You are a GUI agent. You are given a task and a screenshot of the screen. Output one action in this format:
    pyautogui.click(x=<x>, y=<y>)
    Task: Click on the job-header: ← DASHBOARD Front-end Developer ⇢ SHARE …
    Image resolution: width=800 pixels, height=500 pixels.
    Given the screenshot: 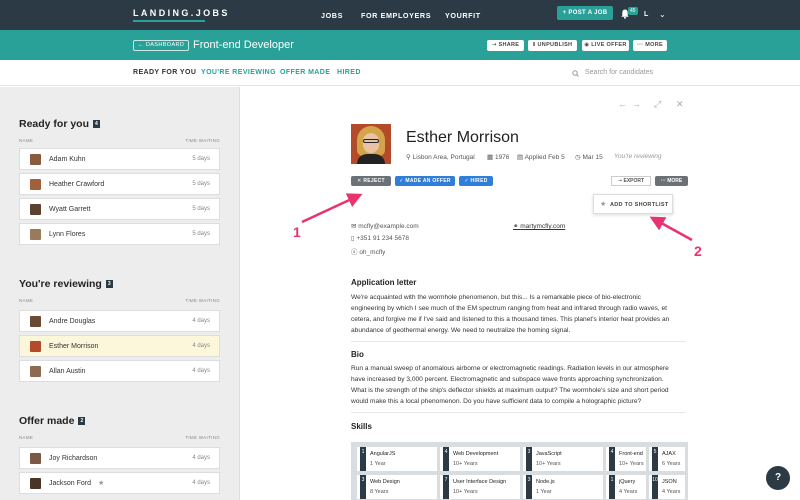 What is the action you would take?
    pyautogui.click(x=400, y=45)
    